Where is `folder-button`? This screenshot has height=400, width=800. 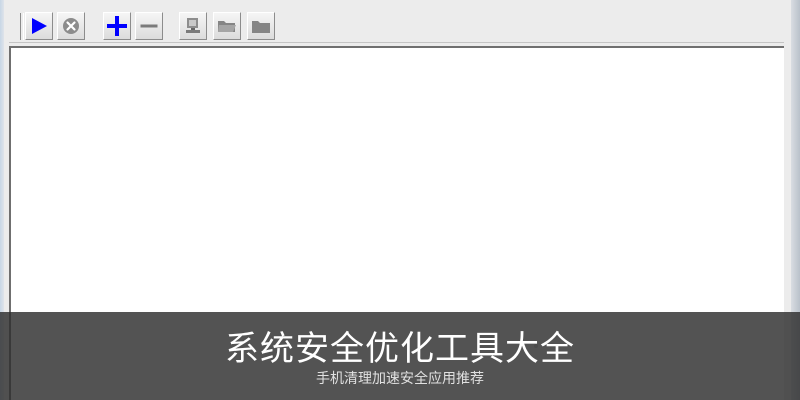
folder-button is located at coordinates (261, 26).